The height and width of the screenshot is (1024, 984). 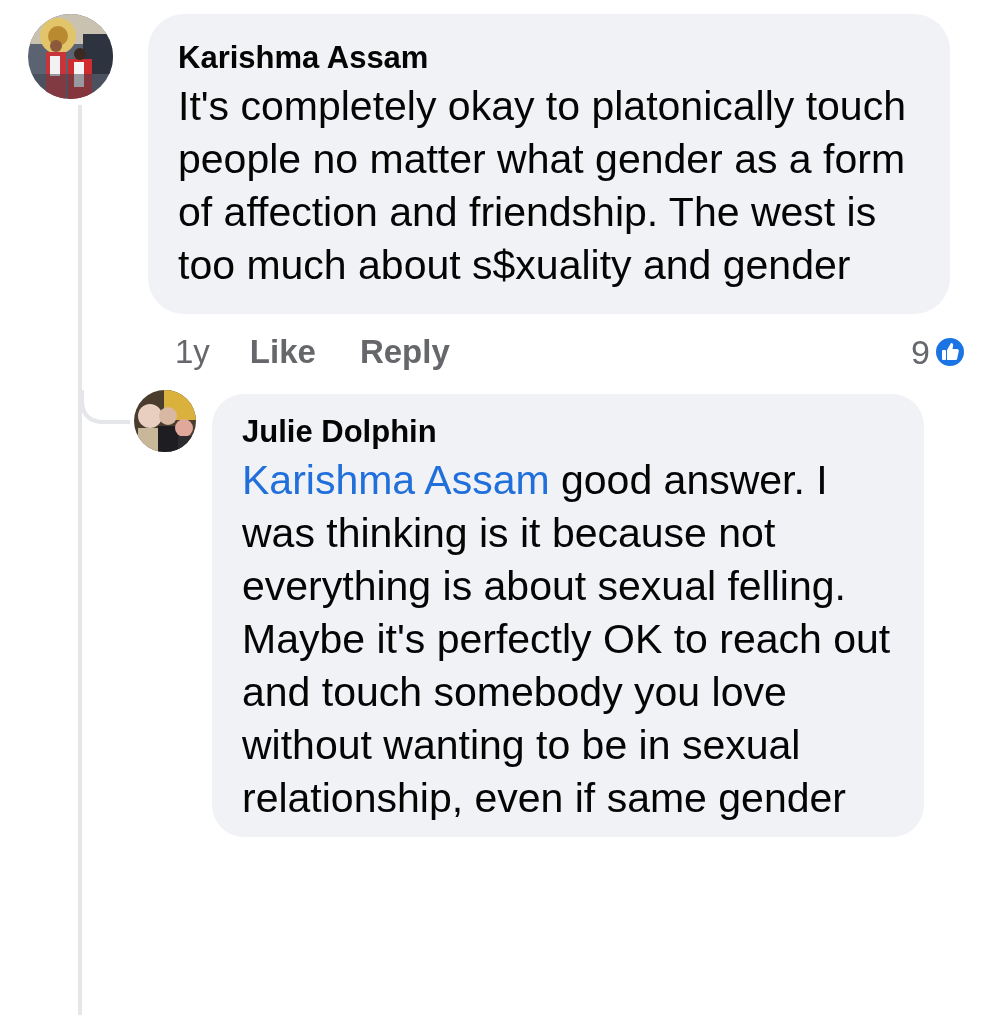 What do you see at coordinates (340, 432) in the screenshot?
I see `author-name: Julie Dolphin` at bounding box center [340, 432].